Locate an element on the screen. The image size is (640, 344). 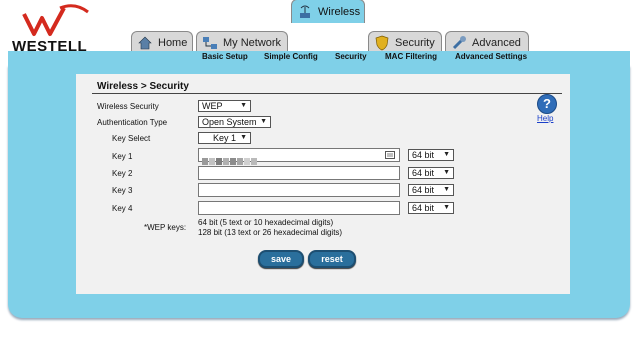
save-button: save is located at coordinates (281, 259).